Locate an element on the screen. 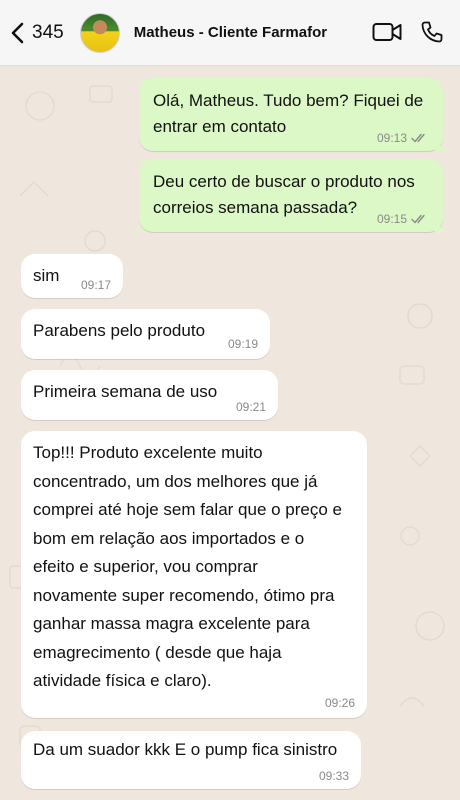  video-call-icon is located at coordinates (387, 32).